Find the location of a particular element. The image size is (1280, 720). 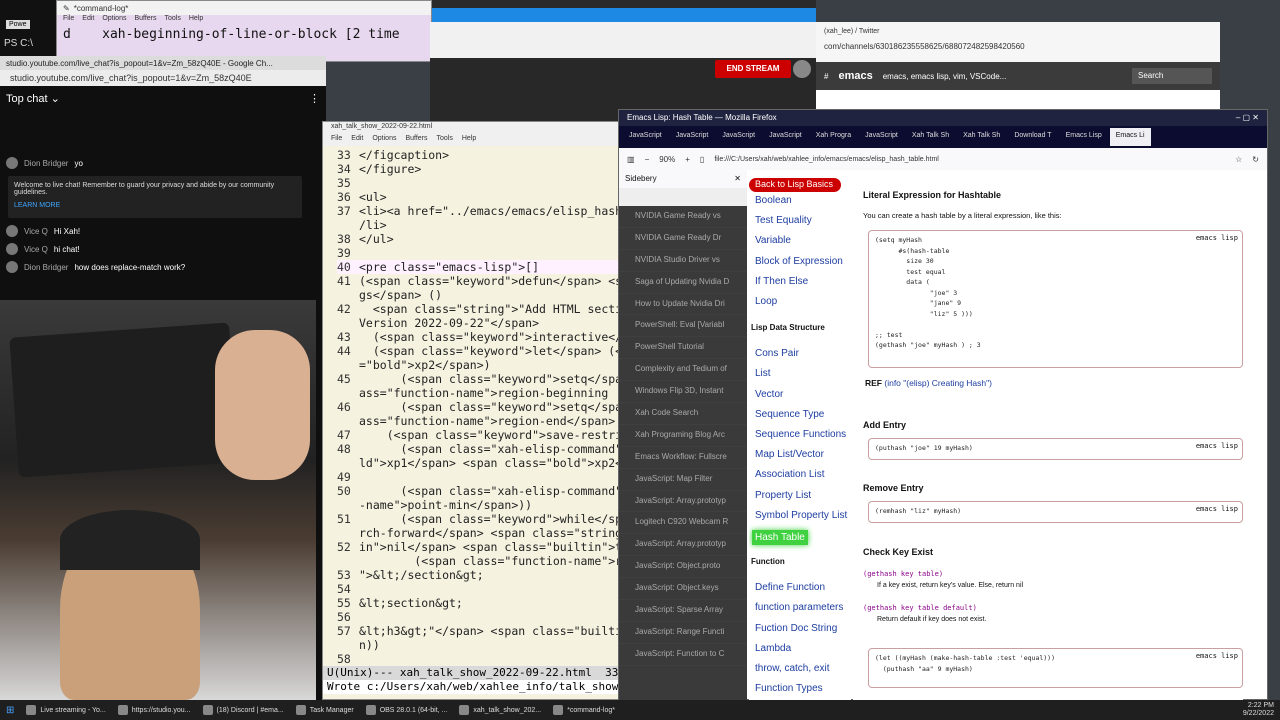

nav-link: Cons Pair is located at coordinates (777, 353).